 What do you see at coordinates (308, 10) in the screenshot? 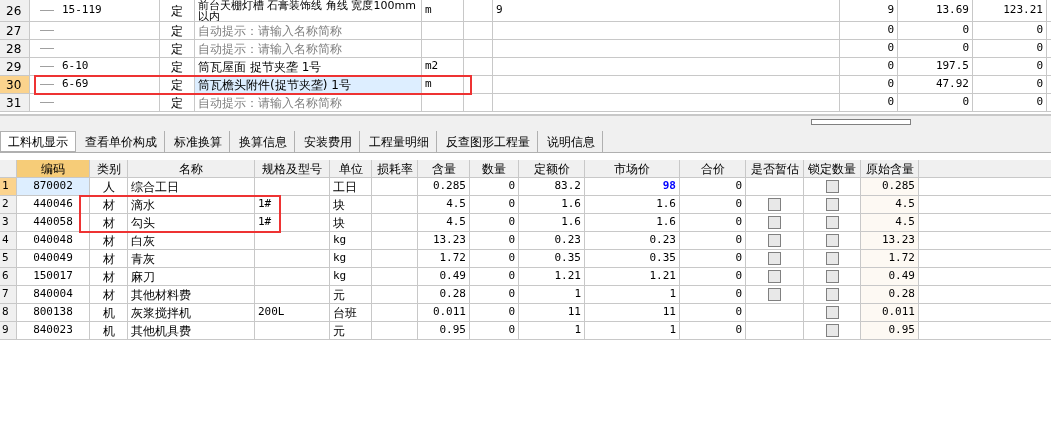
I see `row-name: 前台天棚灯槽 石膏装饰线 角线 宽度100mm以内` at bounding box center [308, 10].